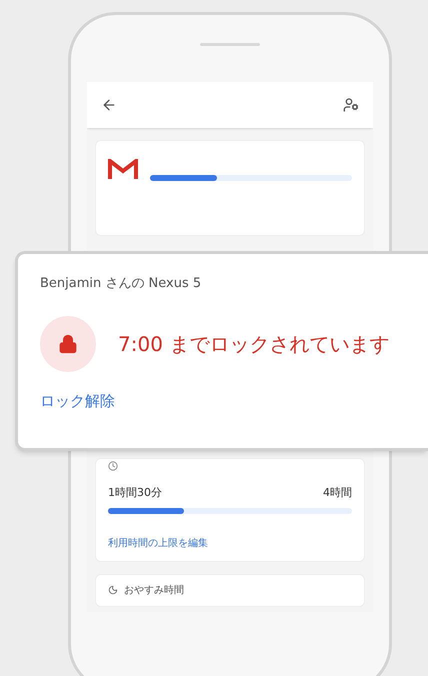 This screenshot has width=428, height=676. What do you see at coordinates (123, 169) in the screenshot?
I see `mail-logo-icon` at bounding box center [123, 169].